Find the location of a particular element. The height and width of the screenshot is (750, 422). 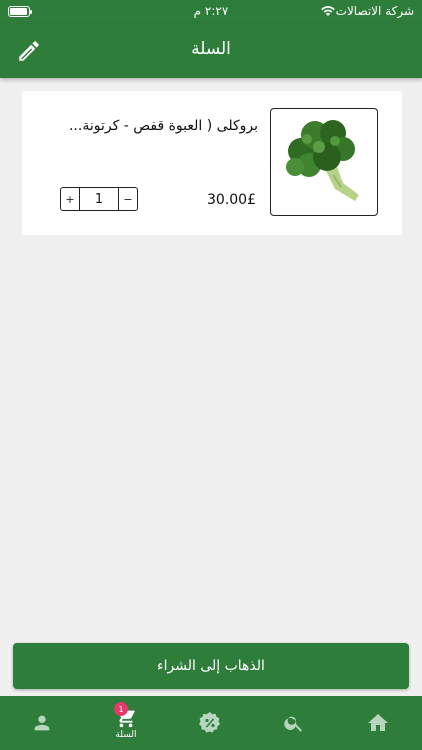

page-title: السلة is located at coordinates (211, 49).